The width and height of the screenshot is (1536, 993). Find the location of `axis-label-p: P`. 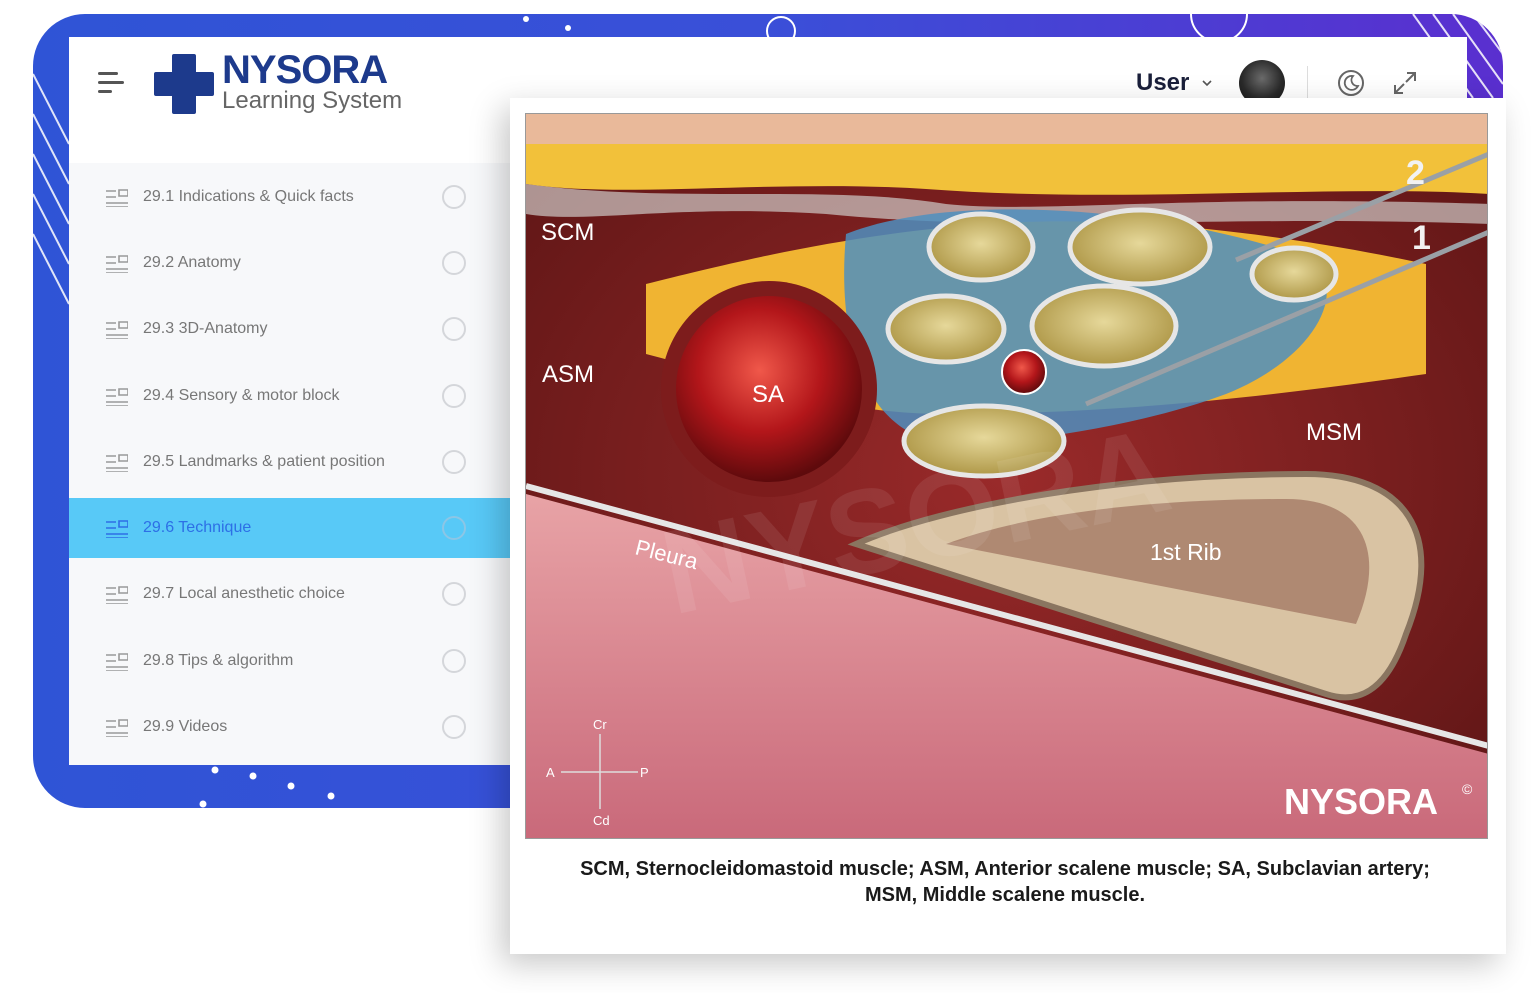

axis-label-p: P is located at coordinates (644, 772).